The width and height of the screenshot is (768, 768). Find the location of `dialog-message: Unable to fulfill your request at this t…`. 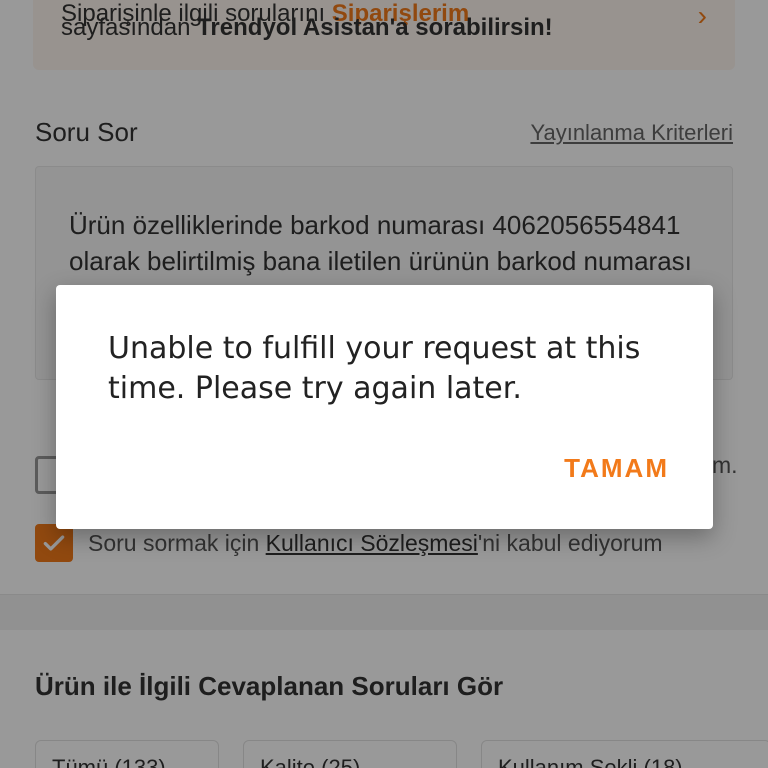

dialog-message: Unable to fulfill your request at this t… is located at coordinates (374, 368).